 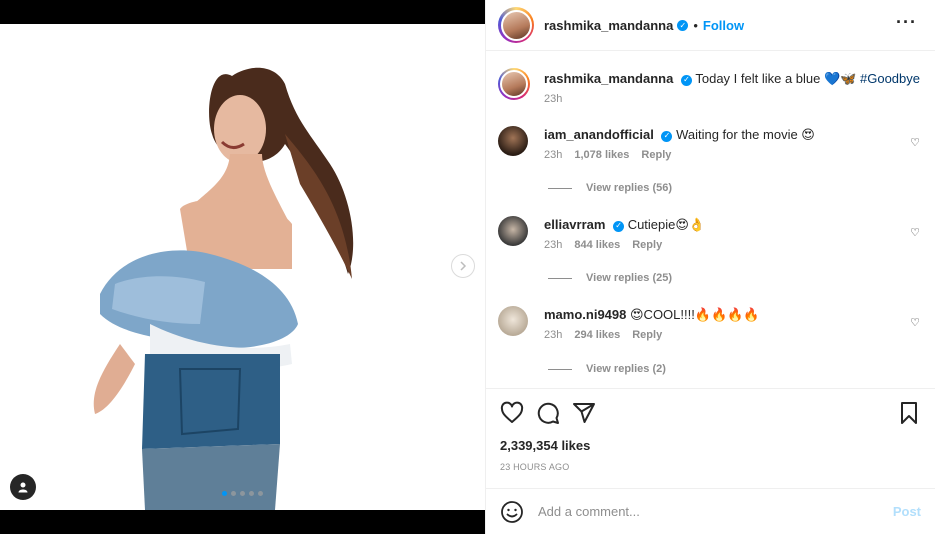 I want to click on caption-time: 23h, so click(x=553, y=99).